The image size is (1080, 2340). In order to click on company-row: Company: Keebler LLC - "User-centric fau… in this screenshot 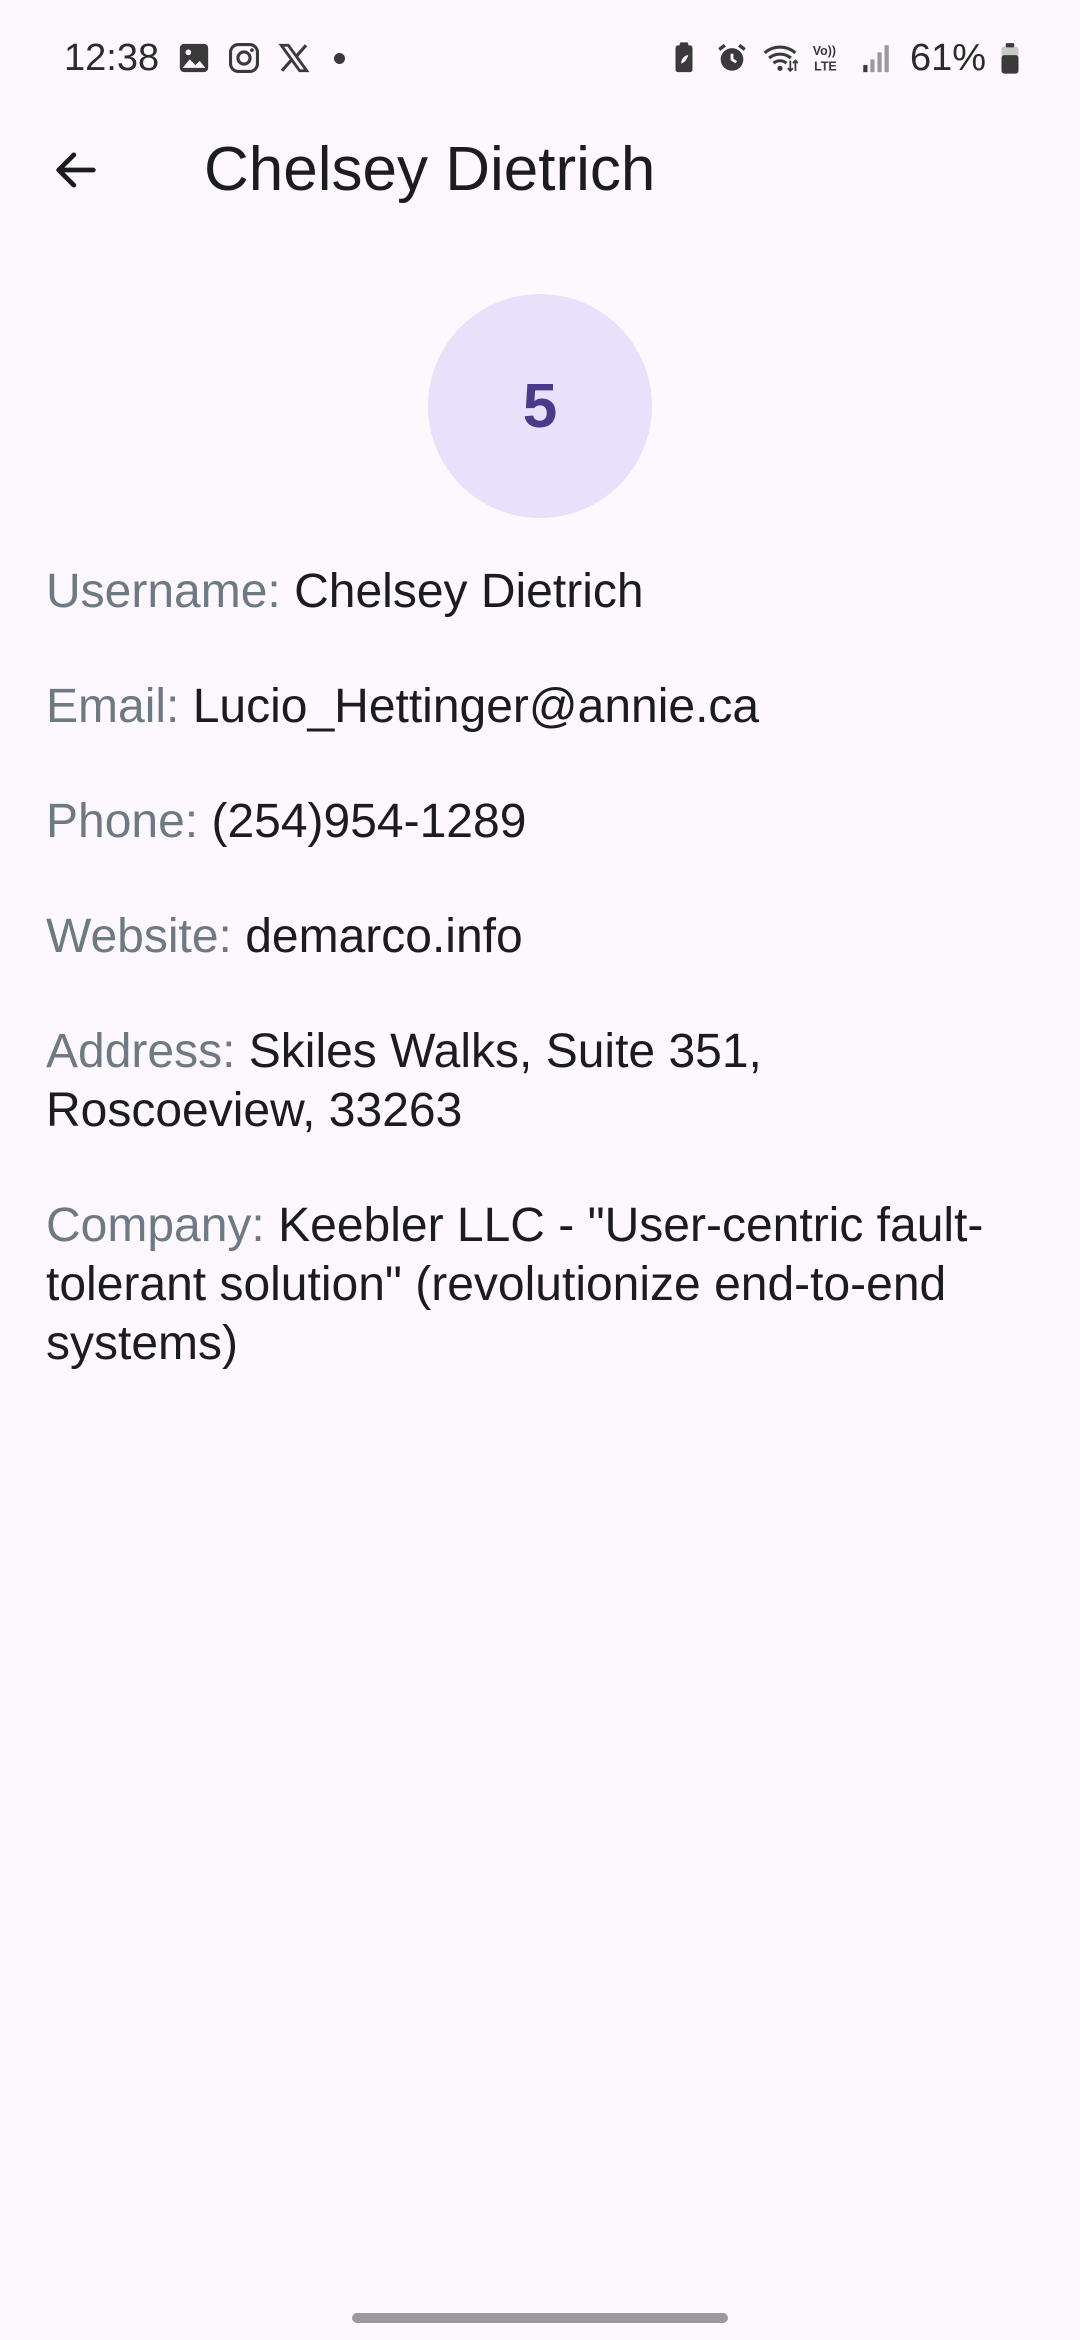, I will do `click(541, 1284)`.